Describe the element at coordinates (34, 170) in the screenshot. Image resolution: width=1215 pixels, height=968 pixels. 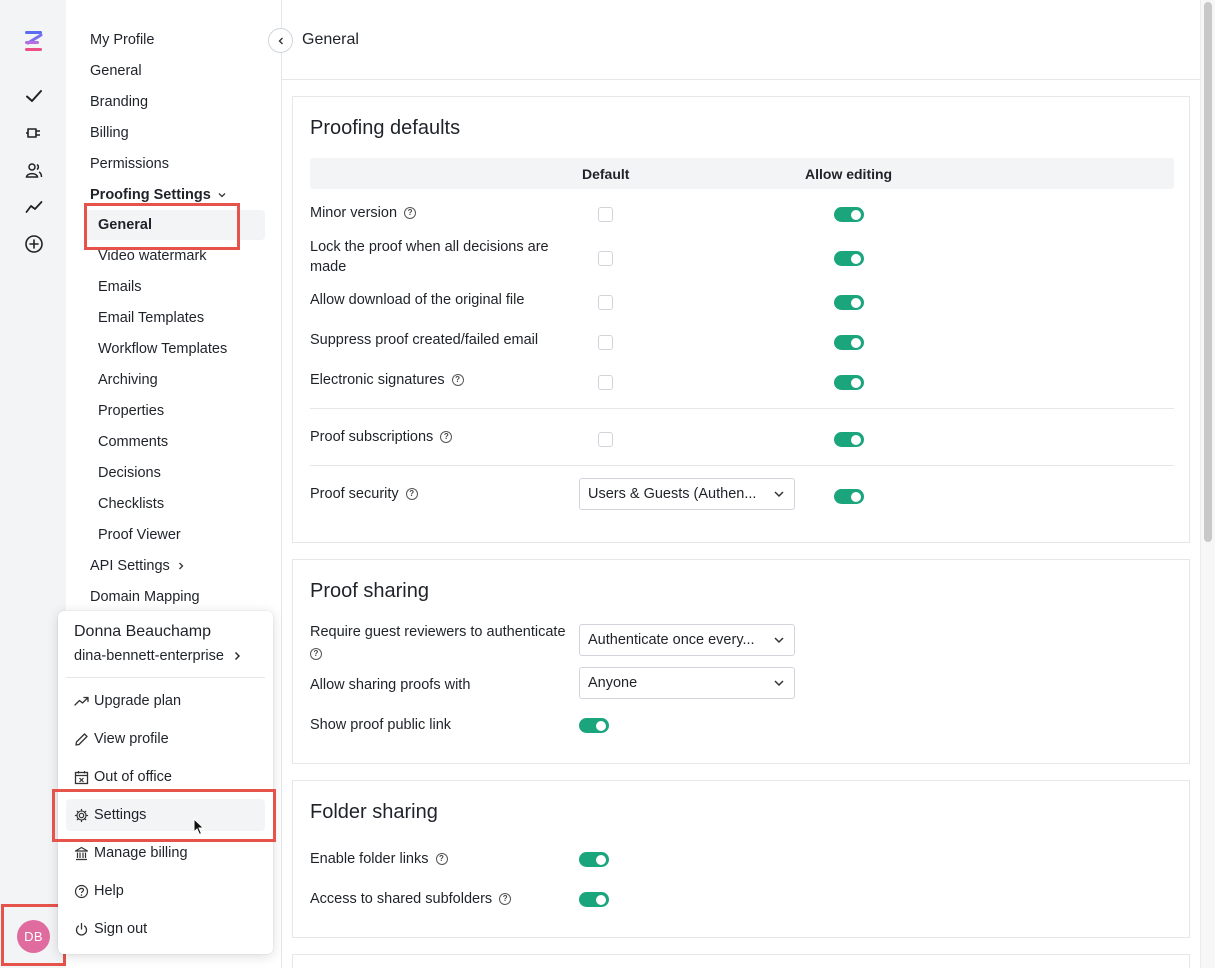
I see `users-icon` at that location.